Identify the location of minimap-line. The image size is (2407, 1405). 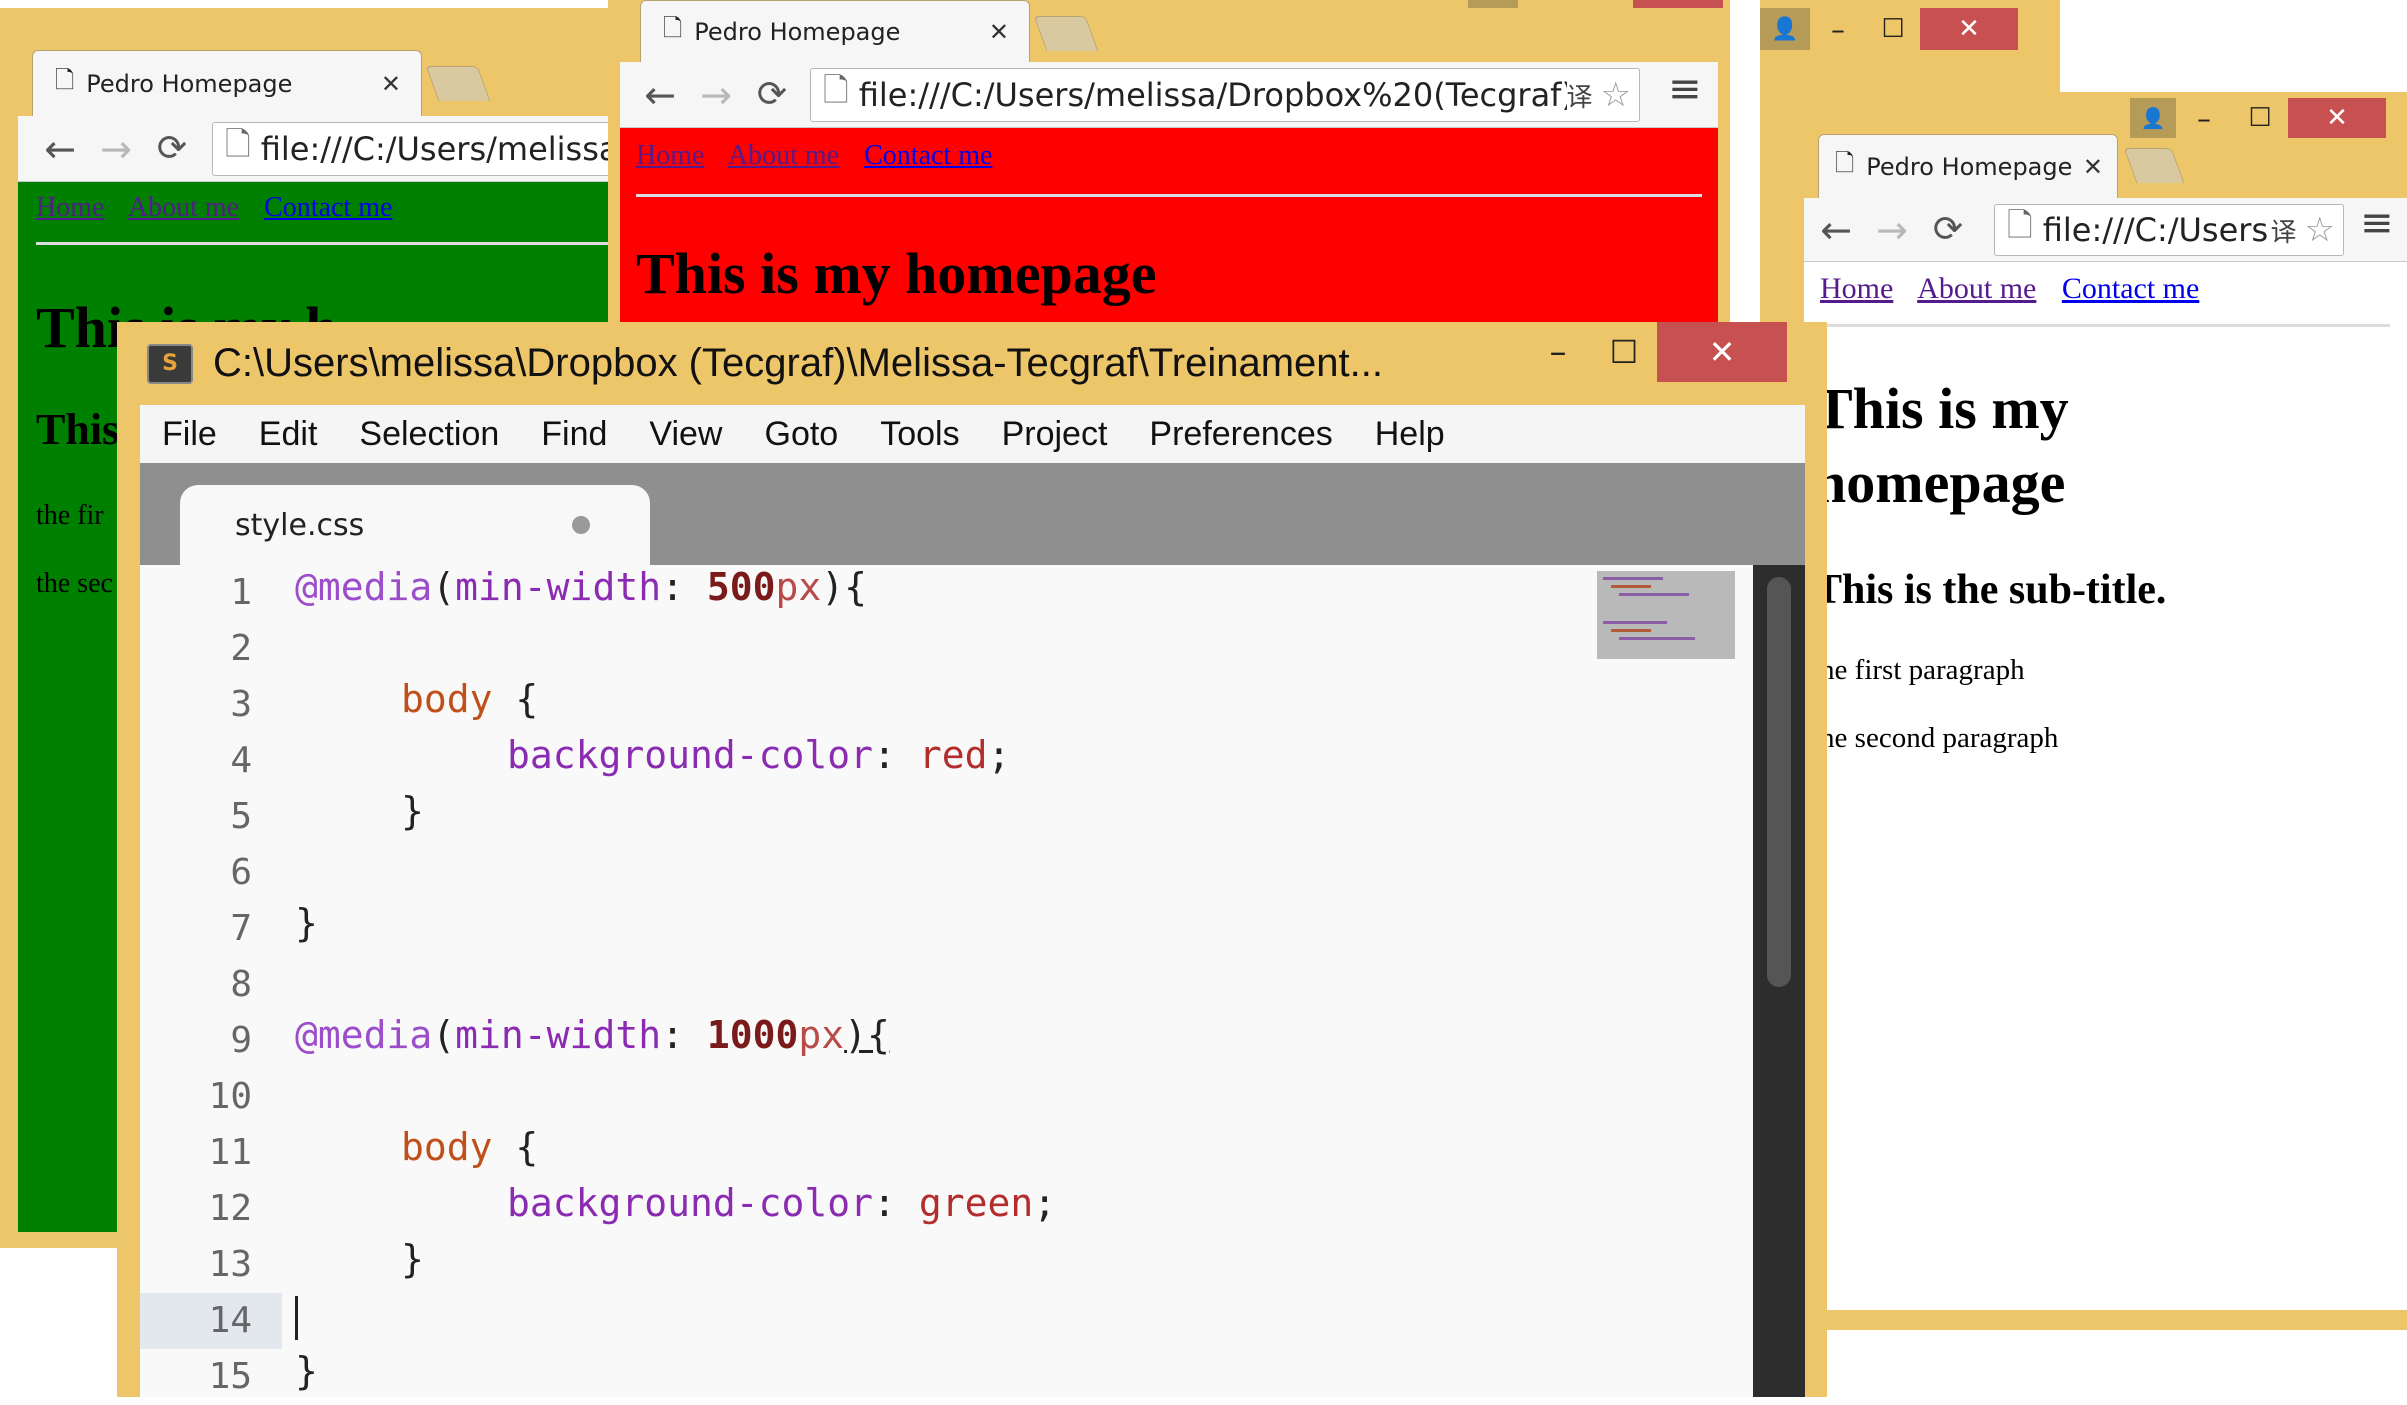
(1635, 622).